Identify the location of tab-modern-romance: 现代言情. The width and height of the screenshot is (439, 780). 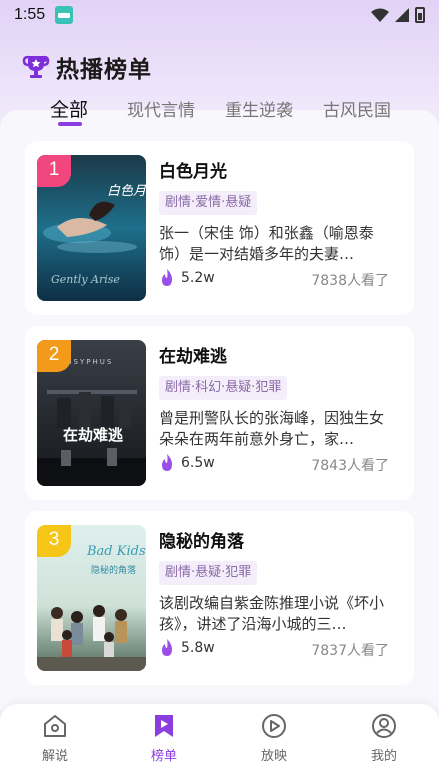
(161, 108).